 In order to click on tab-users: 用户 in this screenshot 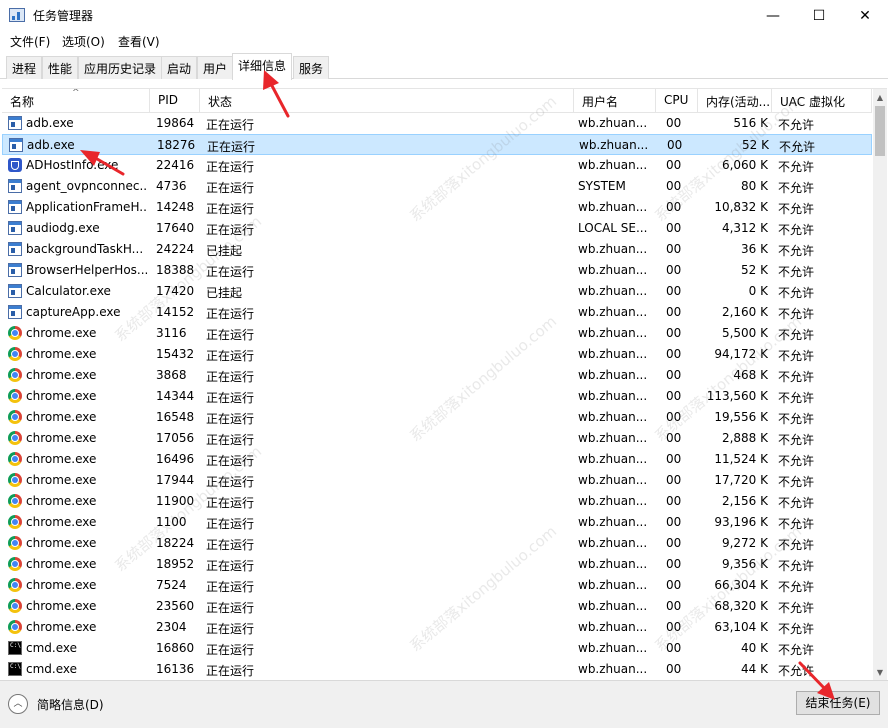, I will do `click(215, 67)`.